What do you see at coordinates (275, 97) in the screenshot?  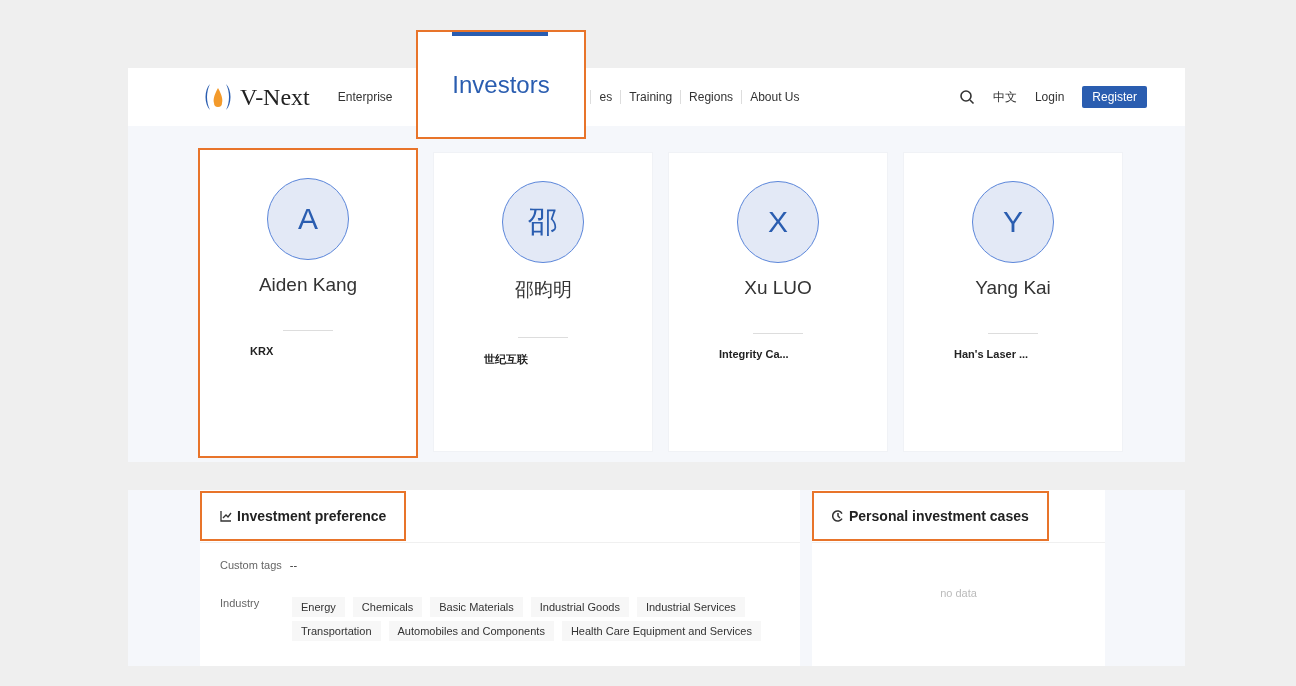 I see `logo-text: V-Next` at bounding box center [275, 97].